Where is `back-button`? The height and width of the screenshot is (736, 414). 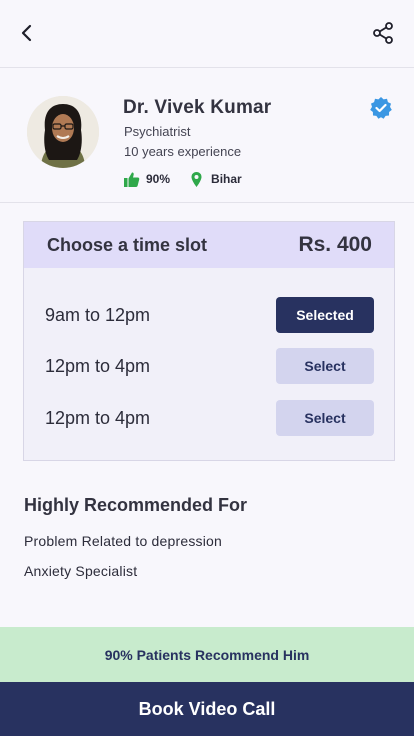
back-button is located at coordinates (27, 33).